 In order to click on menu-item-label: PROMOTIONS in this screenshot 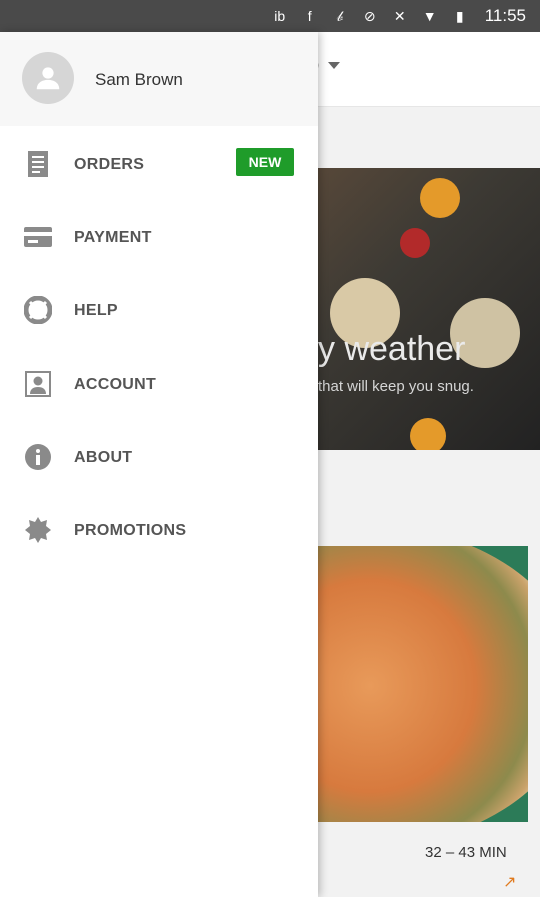, I will do `click(130, 530)`.